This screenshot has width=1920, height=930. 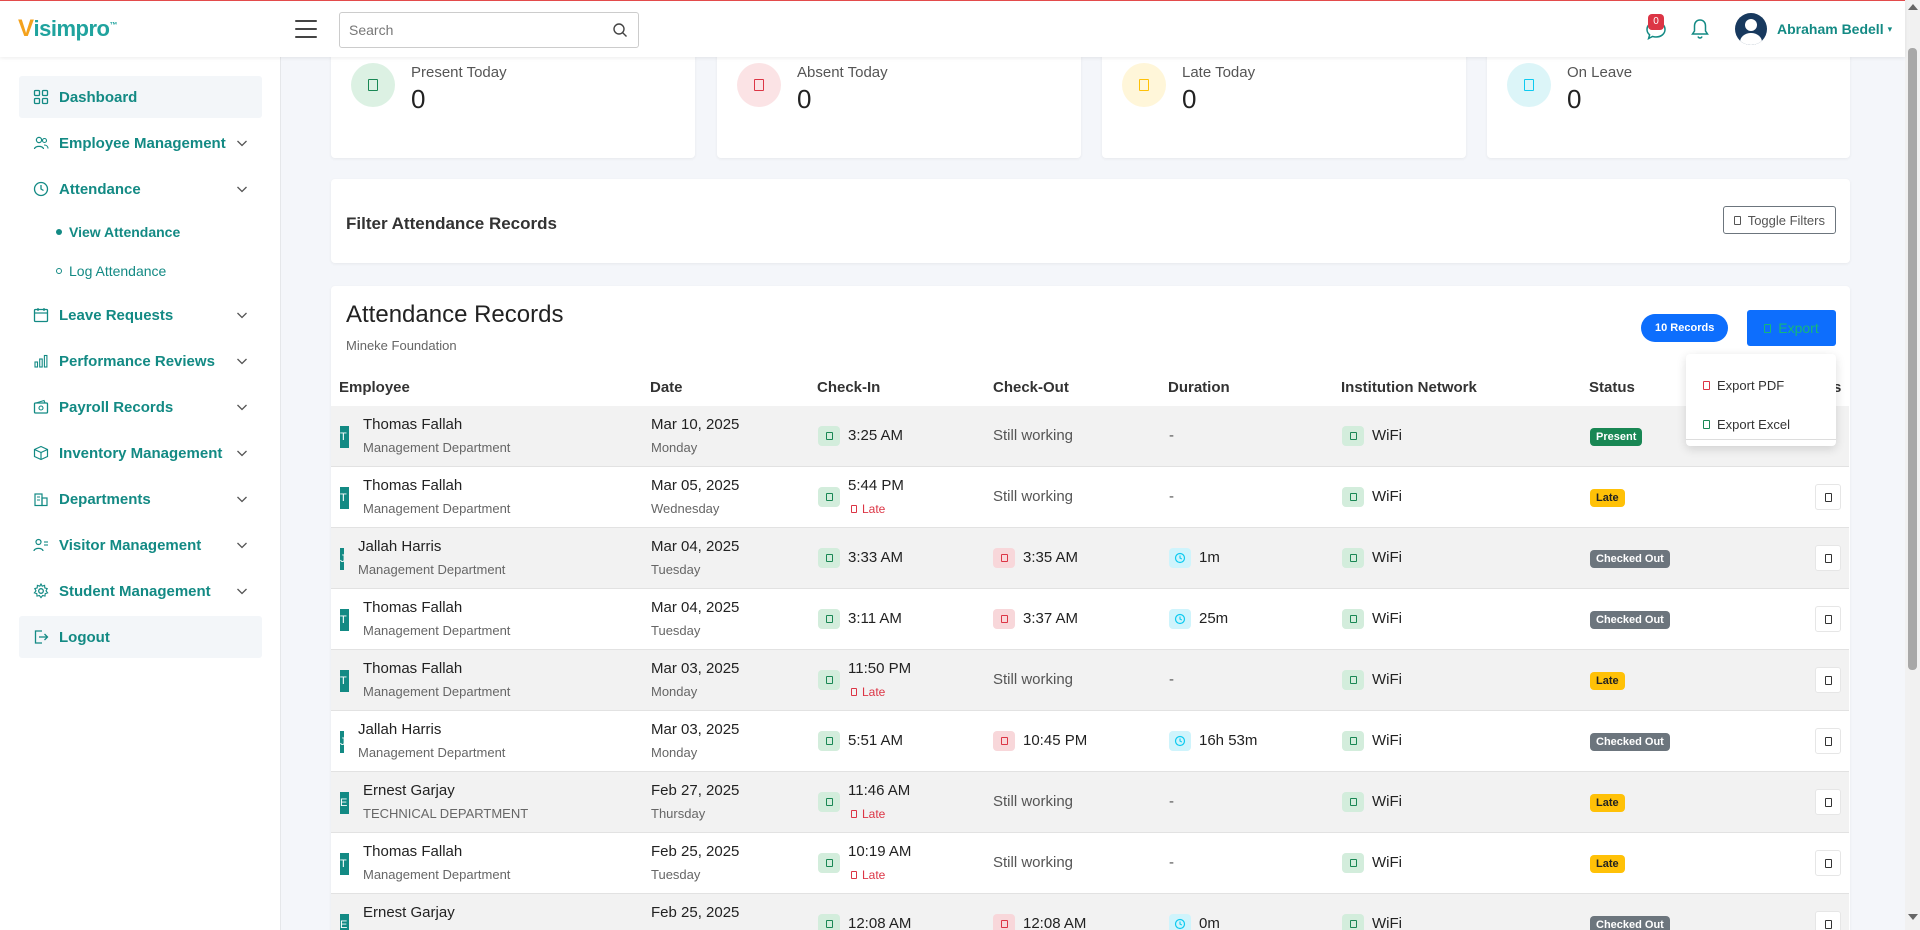 What do you see at coordinates (140, 499) in the screenshot?
I see `sidebar-item-departments: Departments` at bounding box center [140, 499].